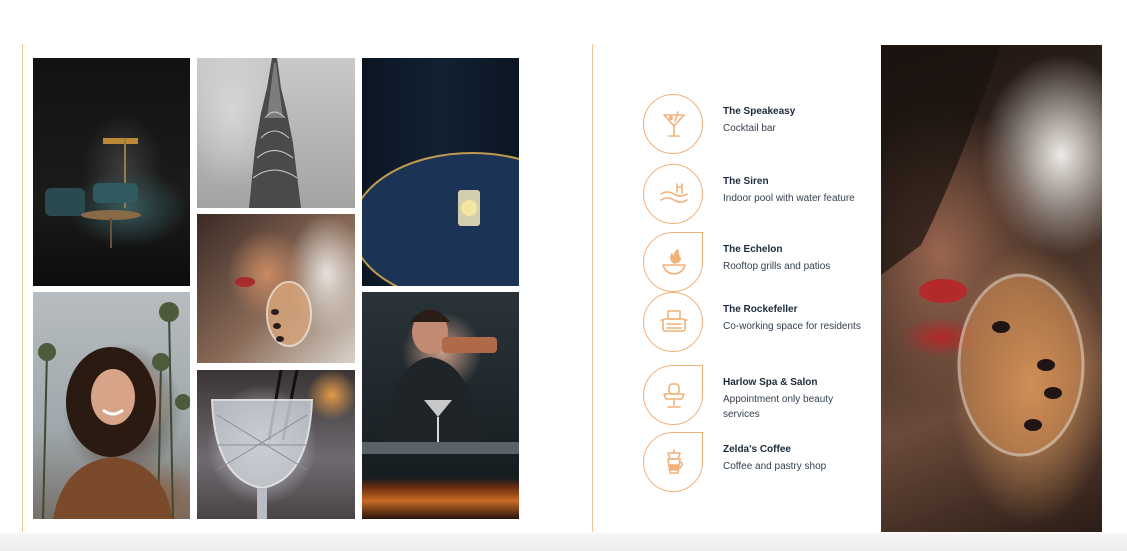  I want to click on woman-drinking-photo, so click(276, 288).